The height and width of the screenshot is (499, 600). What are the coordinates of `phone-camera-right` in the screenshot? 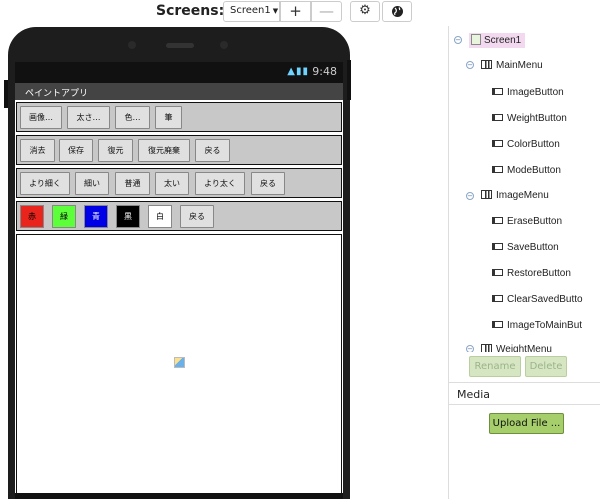 It's located at (224, 45).